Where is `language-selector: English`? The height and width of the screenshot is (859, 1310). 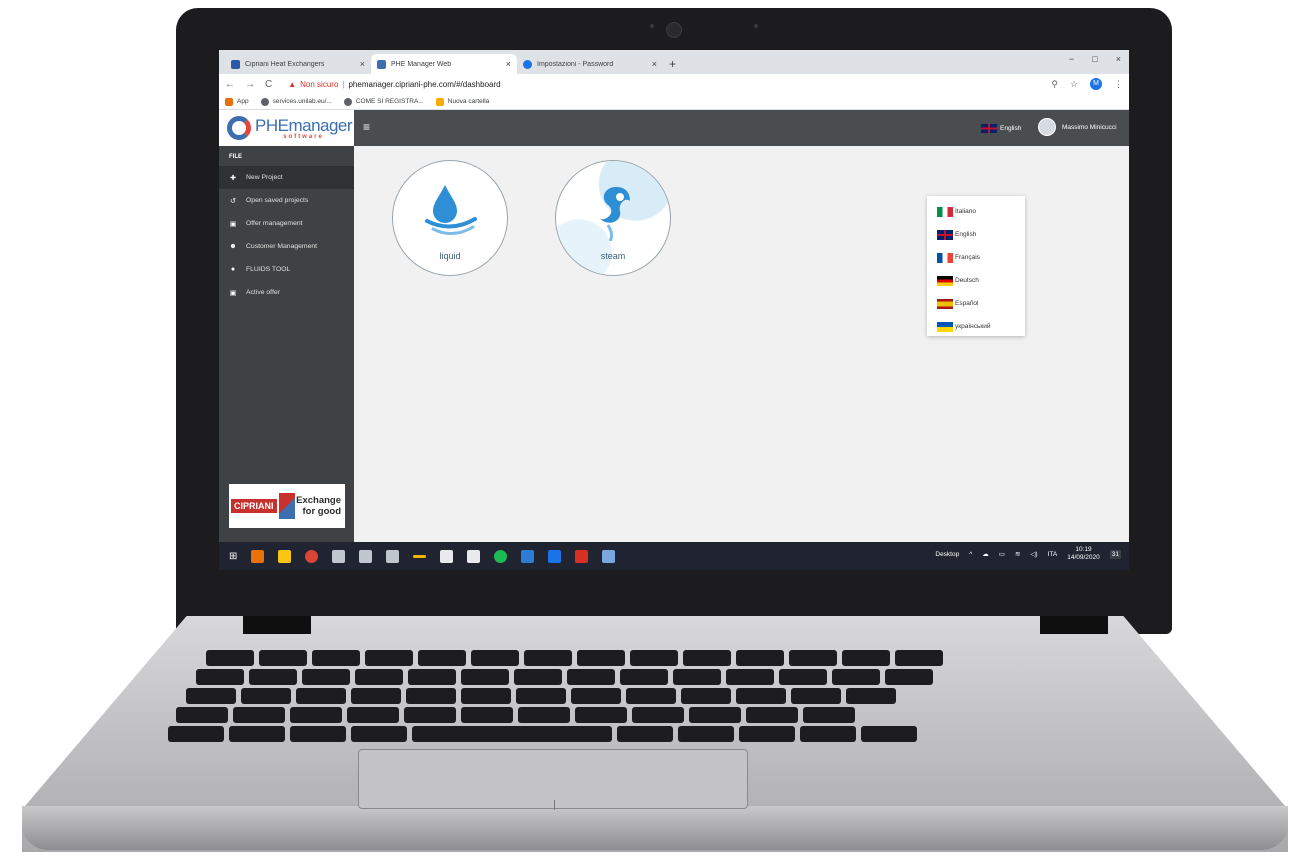
language-selector: English is located at coordinates (1001, 128).